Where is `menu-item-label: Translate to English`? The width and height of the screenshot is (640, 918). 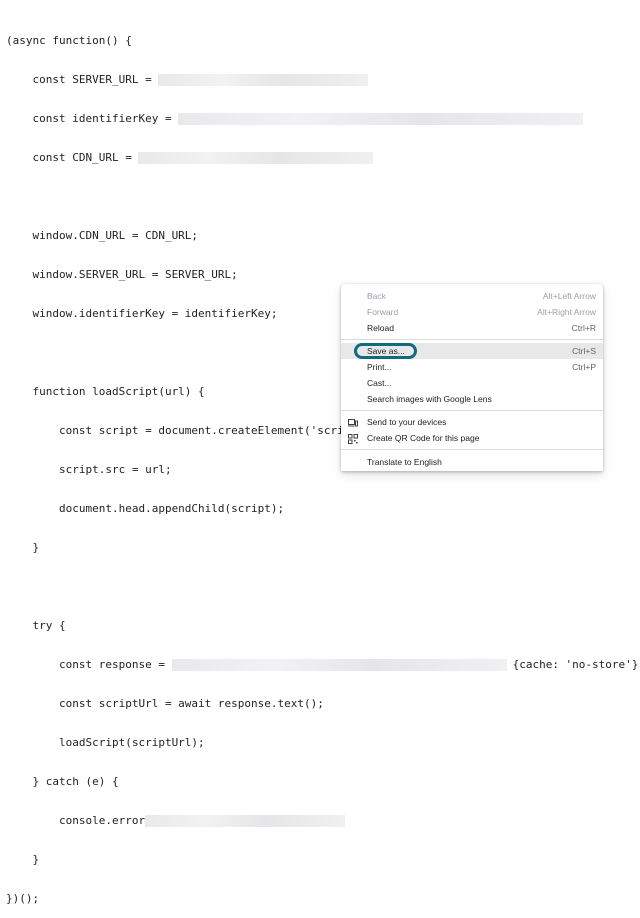
menu-item-label: Translate to English is located at coordinates (404, 462).